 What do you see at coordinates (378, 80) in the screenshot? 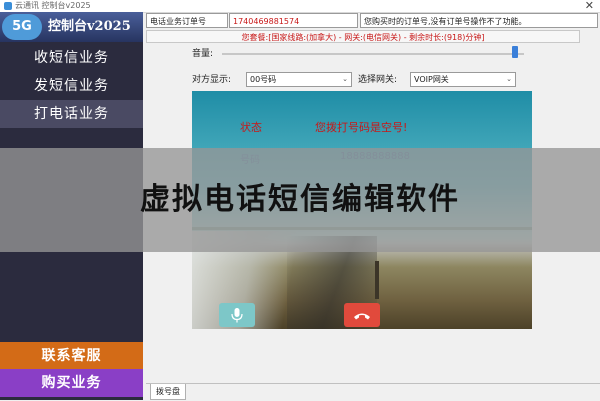
I see `gateway-label: 选择网关:` at bounding box center [378, 80].